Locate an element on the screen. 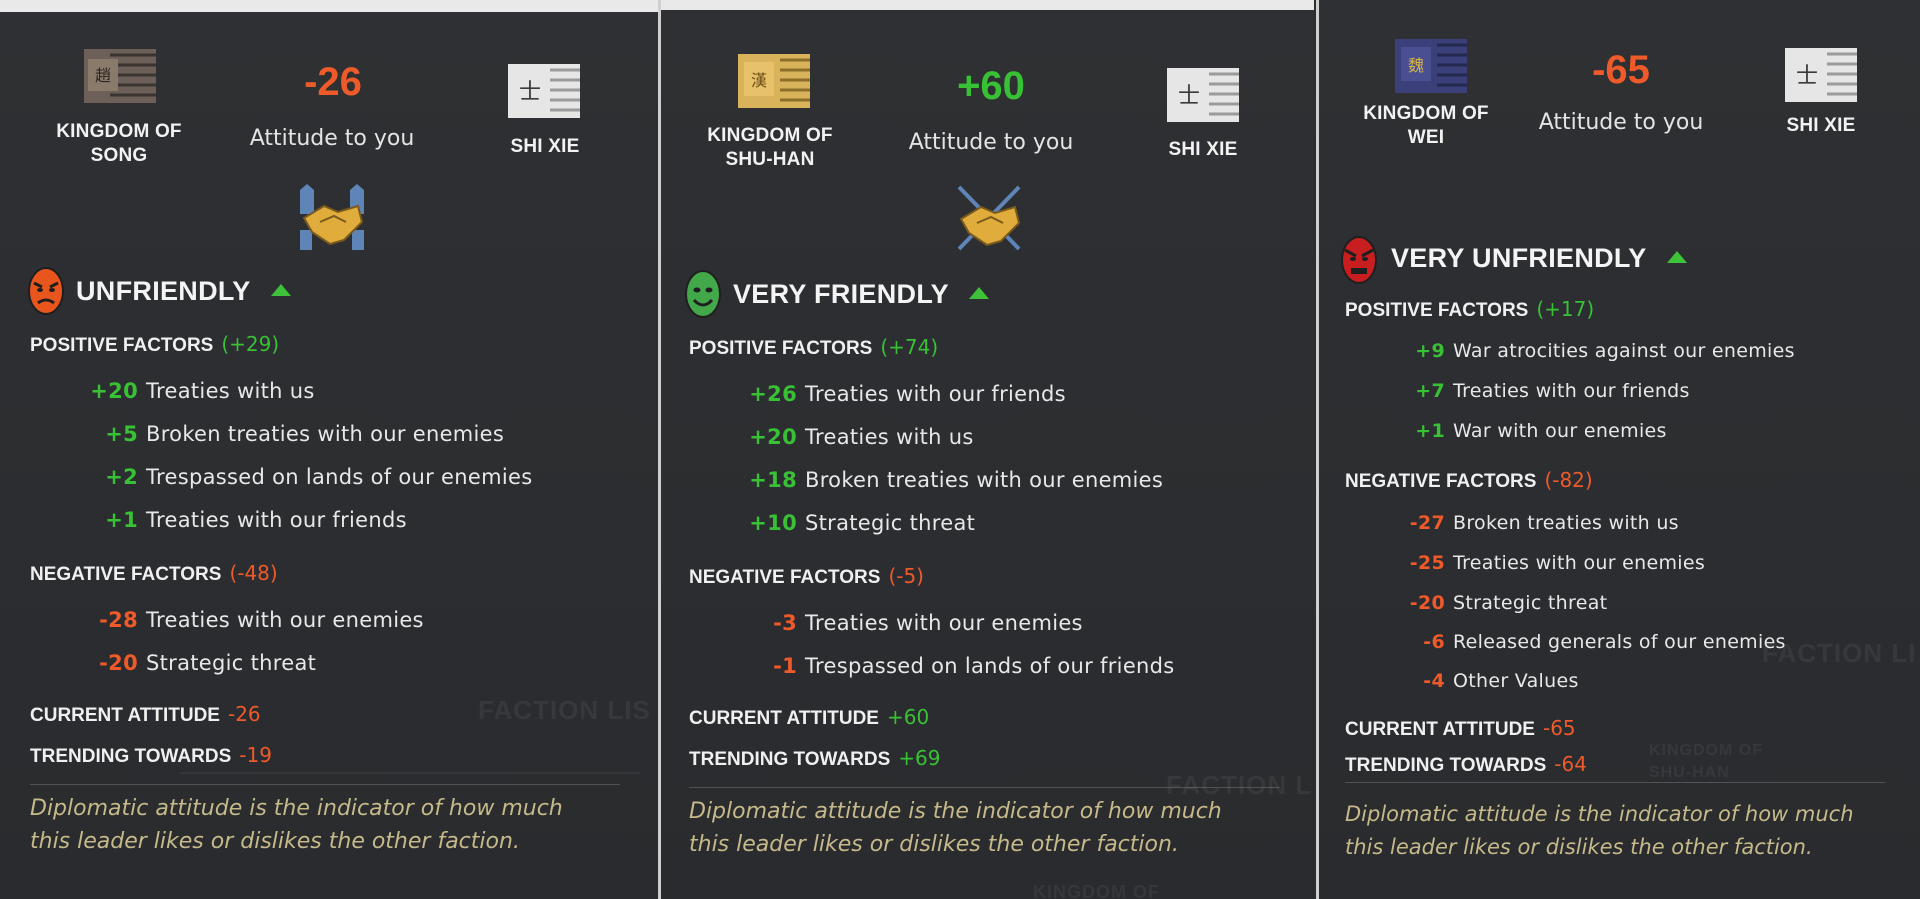 Image resolution: width=1920 pixels, height=899 pixels. factor-value: +20 is located at coordinates (773, 437).